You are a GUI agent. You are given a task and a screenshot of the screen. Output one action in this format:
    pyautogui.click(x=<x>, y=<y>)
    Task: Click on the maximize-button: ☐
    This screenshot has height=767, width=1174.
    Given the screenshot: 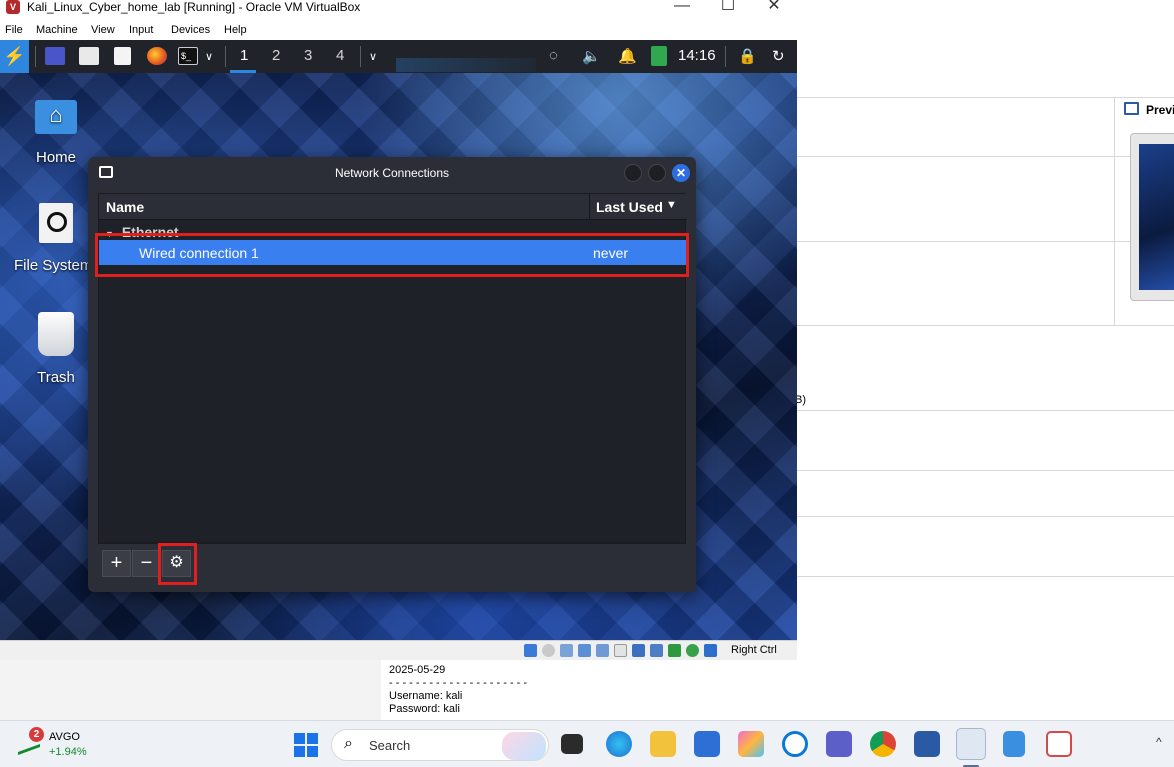 What is the action you would take?
    pyautogui.click(x=728, y=9)
    